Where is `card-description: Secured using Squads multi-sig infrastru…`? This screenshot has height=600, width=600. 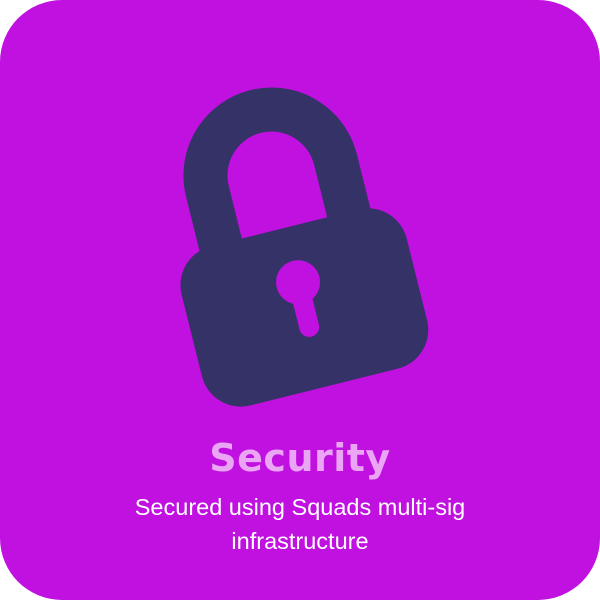
card-description: Secured using Squads multi-sig infrastru… is located at coordinates (300, 524).